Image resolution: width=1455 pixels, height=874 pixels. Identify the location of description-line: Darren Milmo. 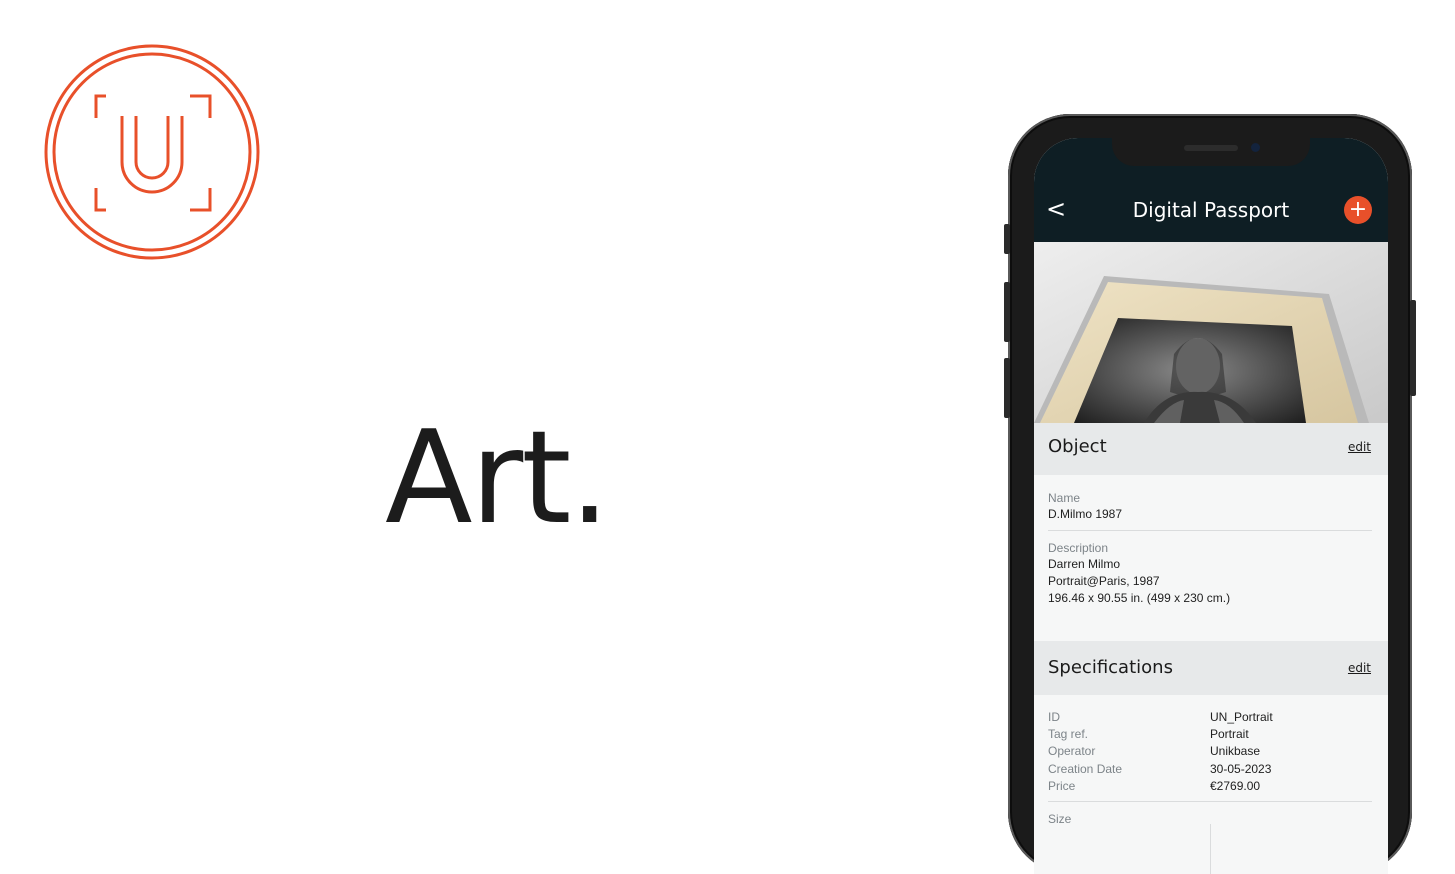
(1084, 564).